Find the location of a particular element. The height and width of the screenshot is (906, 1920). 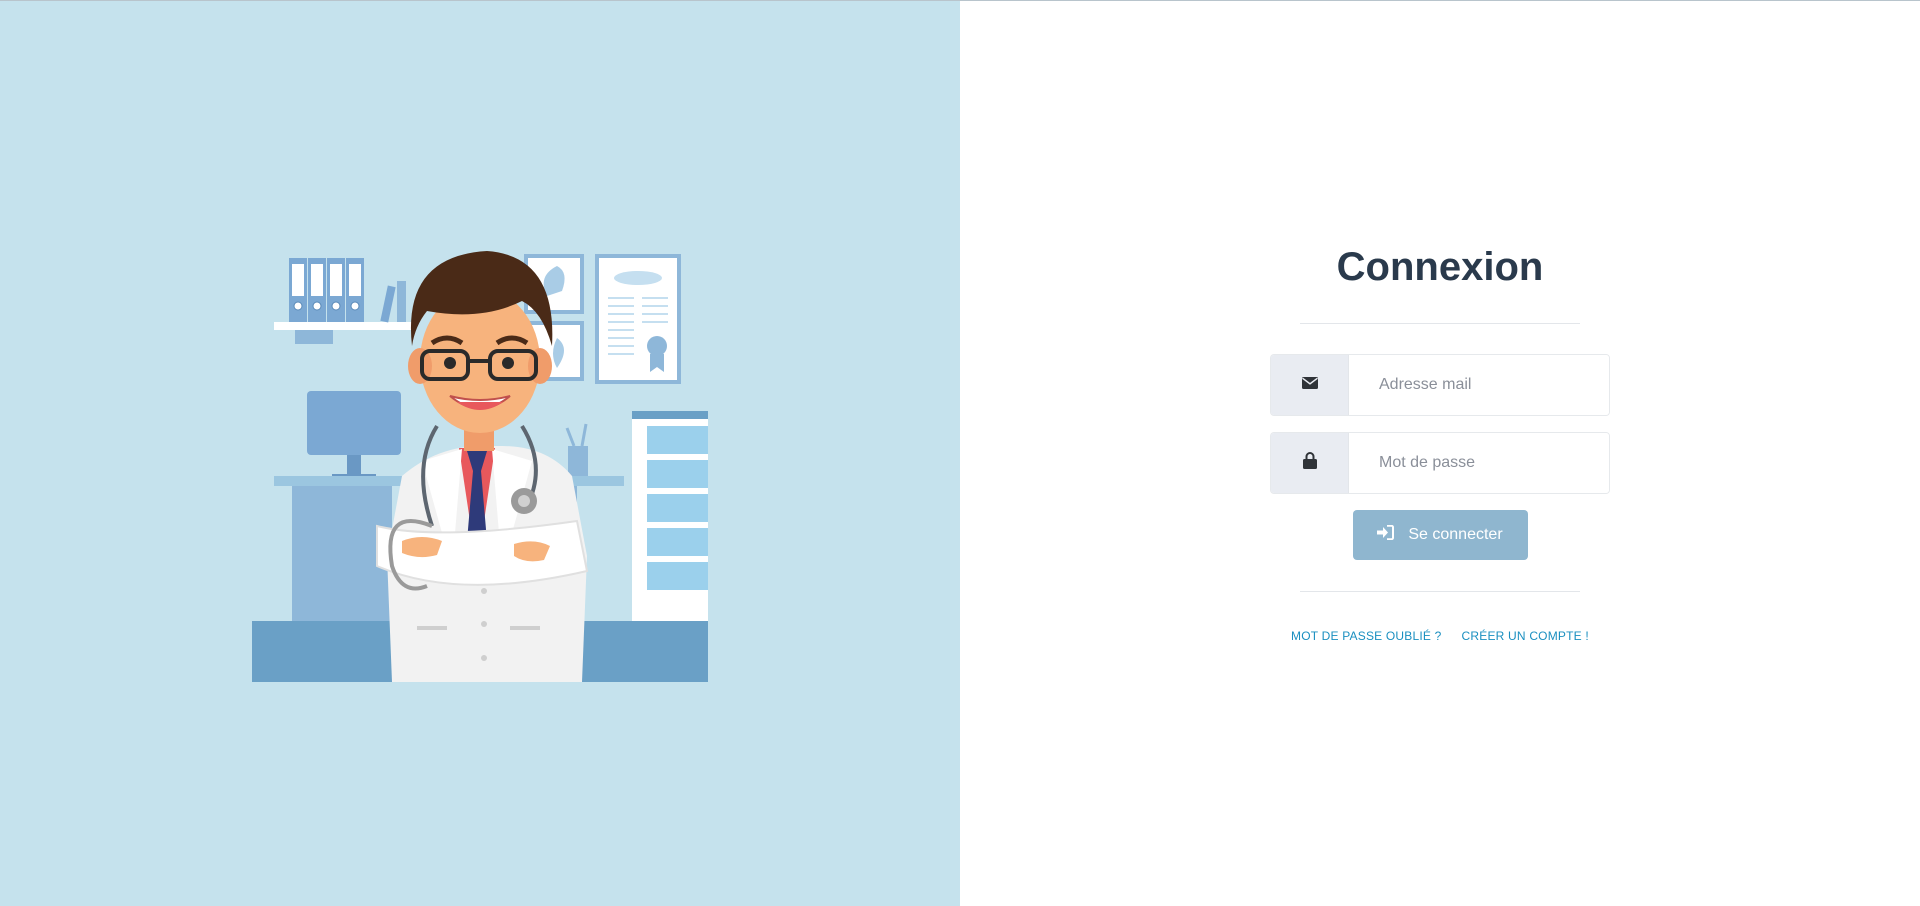

password-addon is located at coordinates (1310, 463).